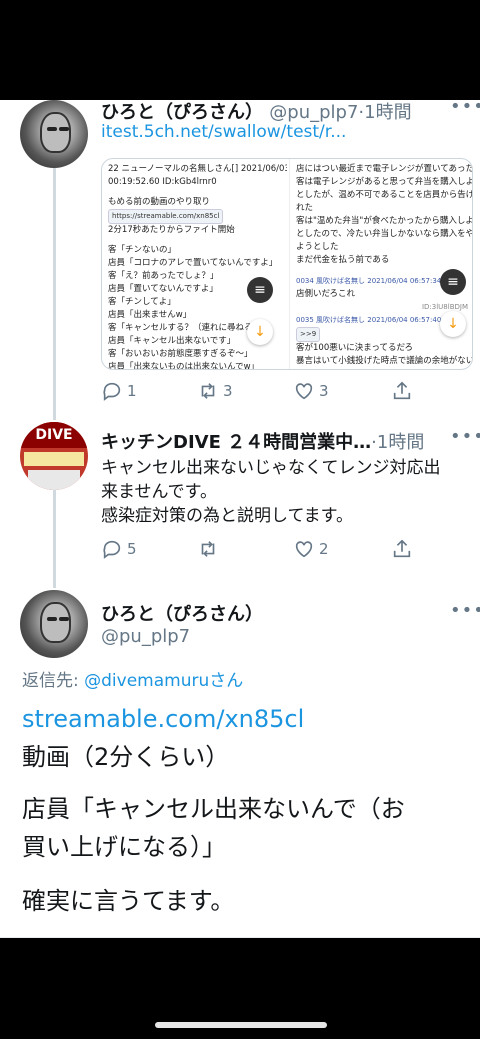 Image resolution: width=480 pixels, height=1039 pixels. What do you see at coordinates (184, 366) in the screenshot?
I see `card-left-line: 店員「出来ないものは出来ないんでw」` at bounding box center [184, 366].